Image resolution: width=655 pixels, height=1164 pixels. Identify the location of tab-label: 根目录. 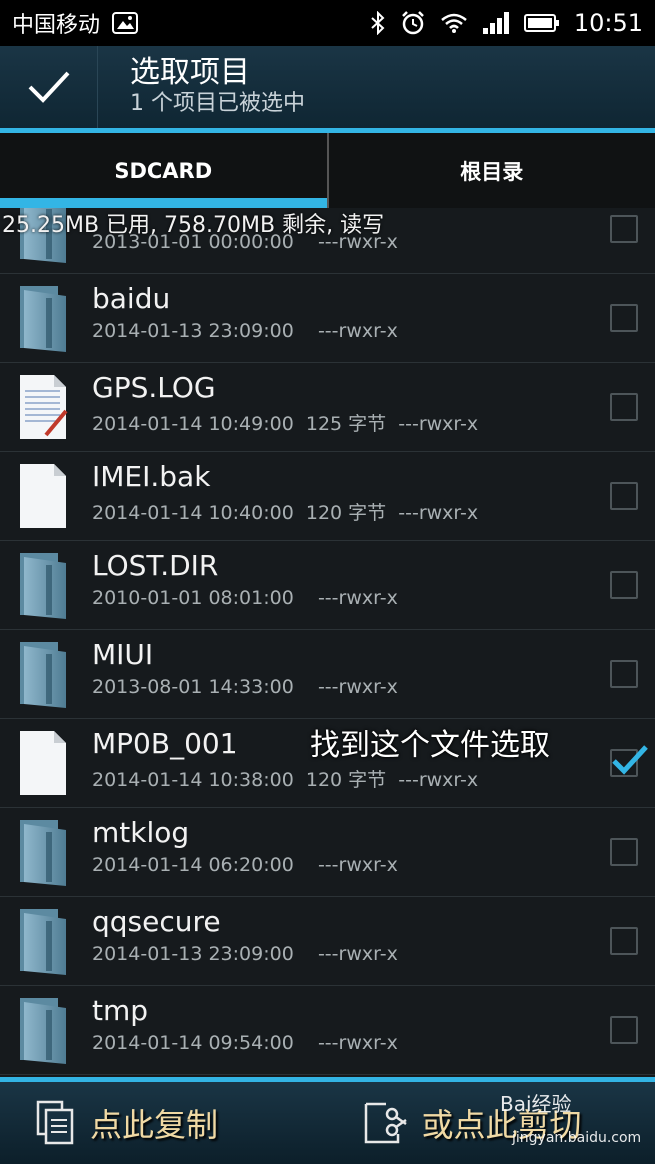
(492, 171).